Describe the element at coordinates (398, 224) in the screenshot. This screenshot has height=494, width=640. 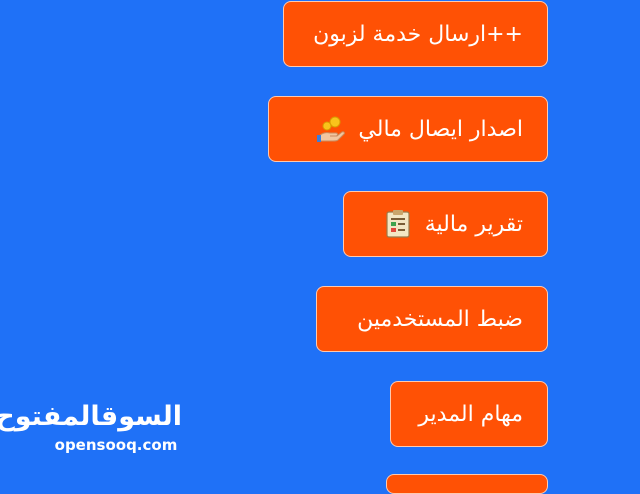
I see `report-document-icon` at that location.